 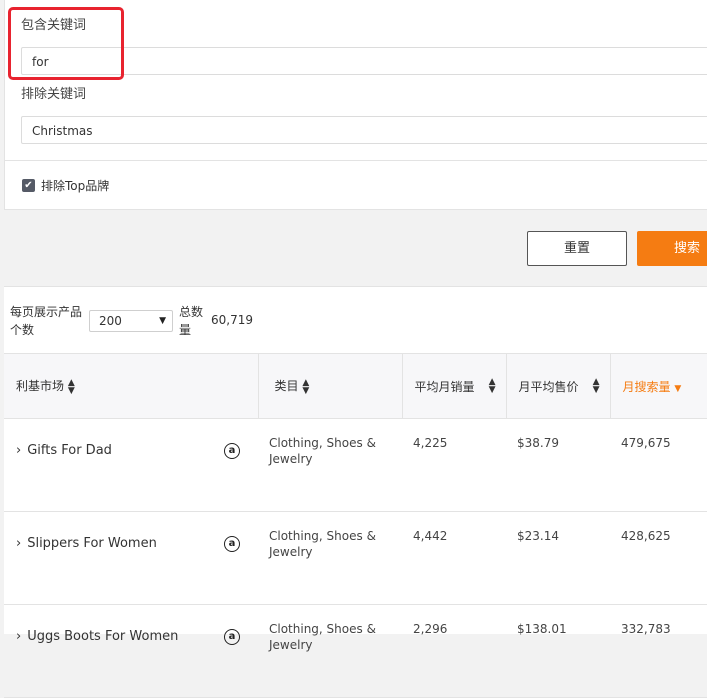 I want to click on monthly-searches-cell: 428,625, so click(x=658, y=558).